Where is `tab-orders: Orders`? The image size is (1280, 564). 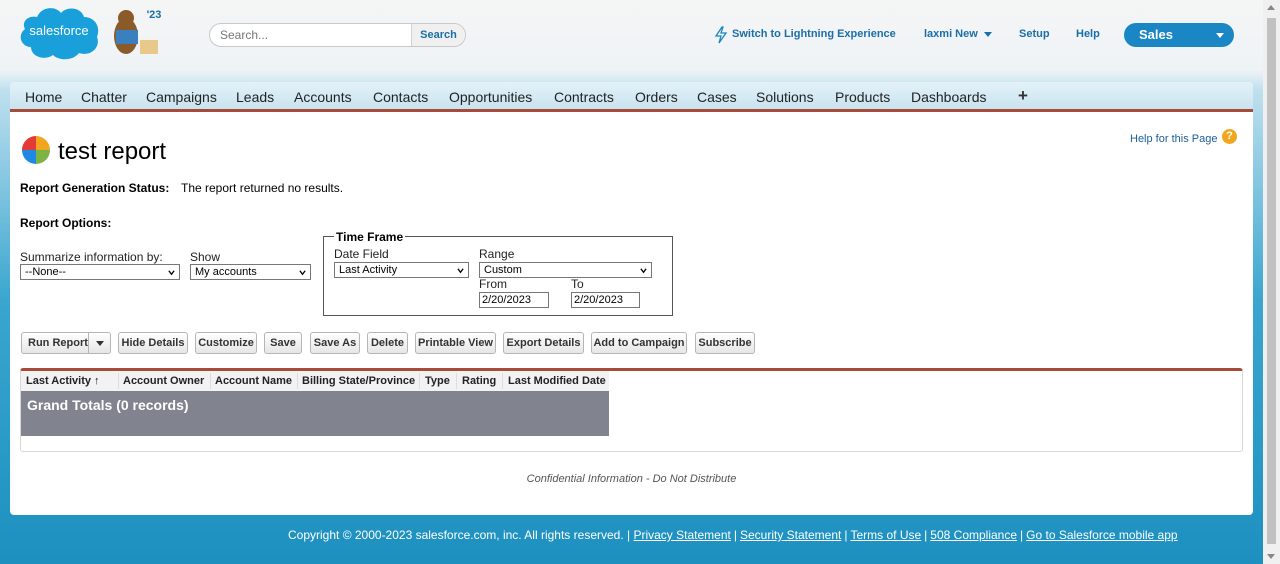 tab-orders: Orders is located at coordinates (656, 97).